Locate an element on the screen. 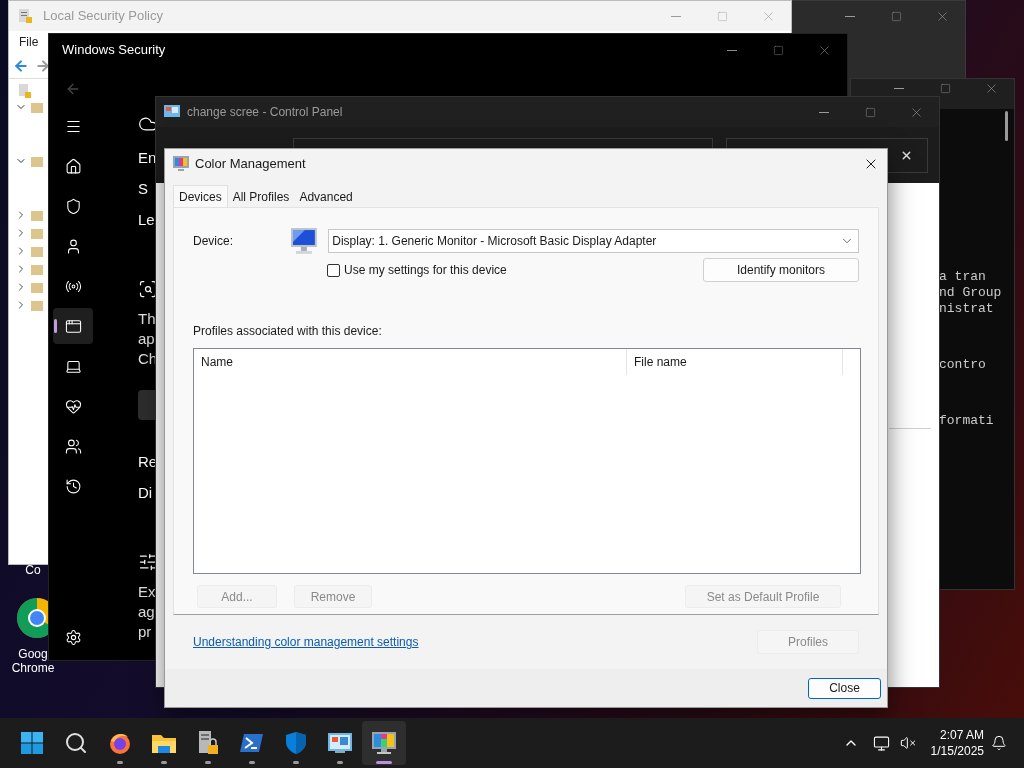  tab: Advanced is located at coordinates (326, 197).